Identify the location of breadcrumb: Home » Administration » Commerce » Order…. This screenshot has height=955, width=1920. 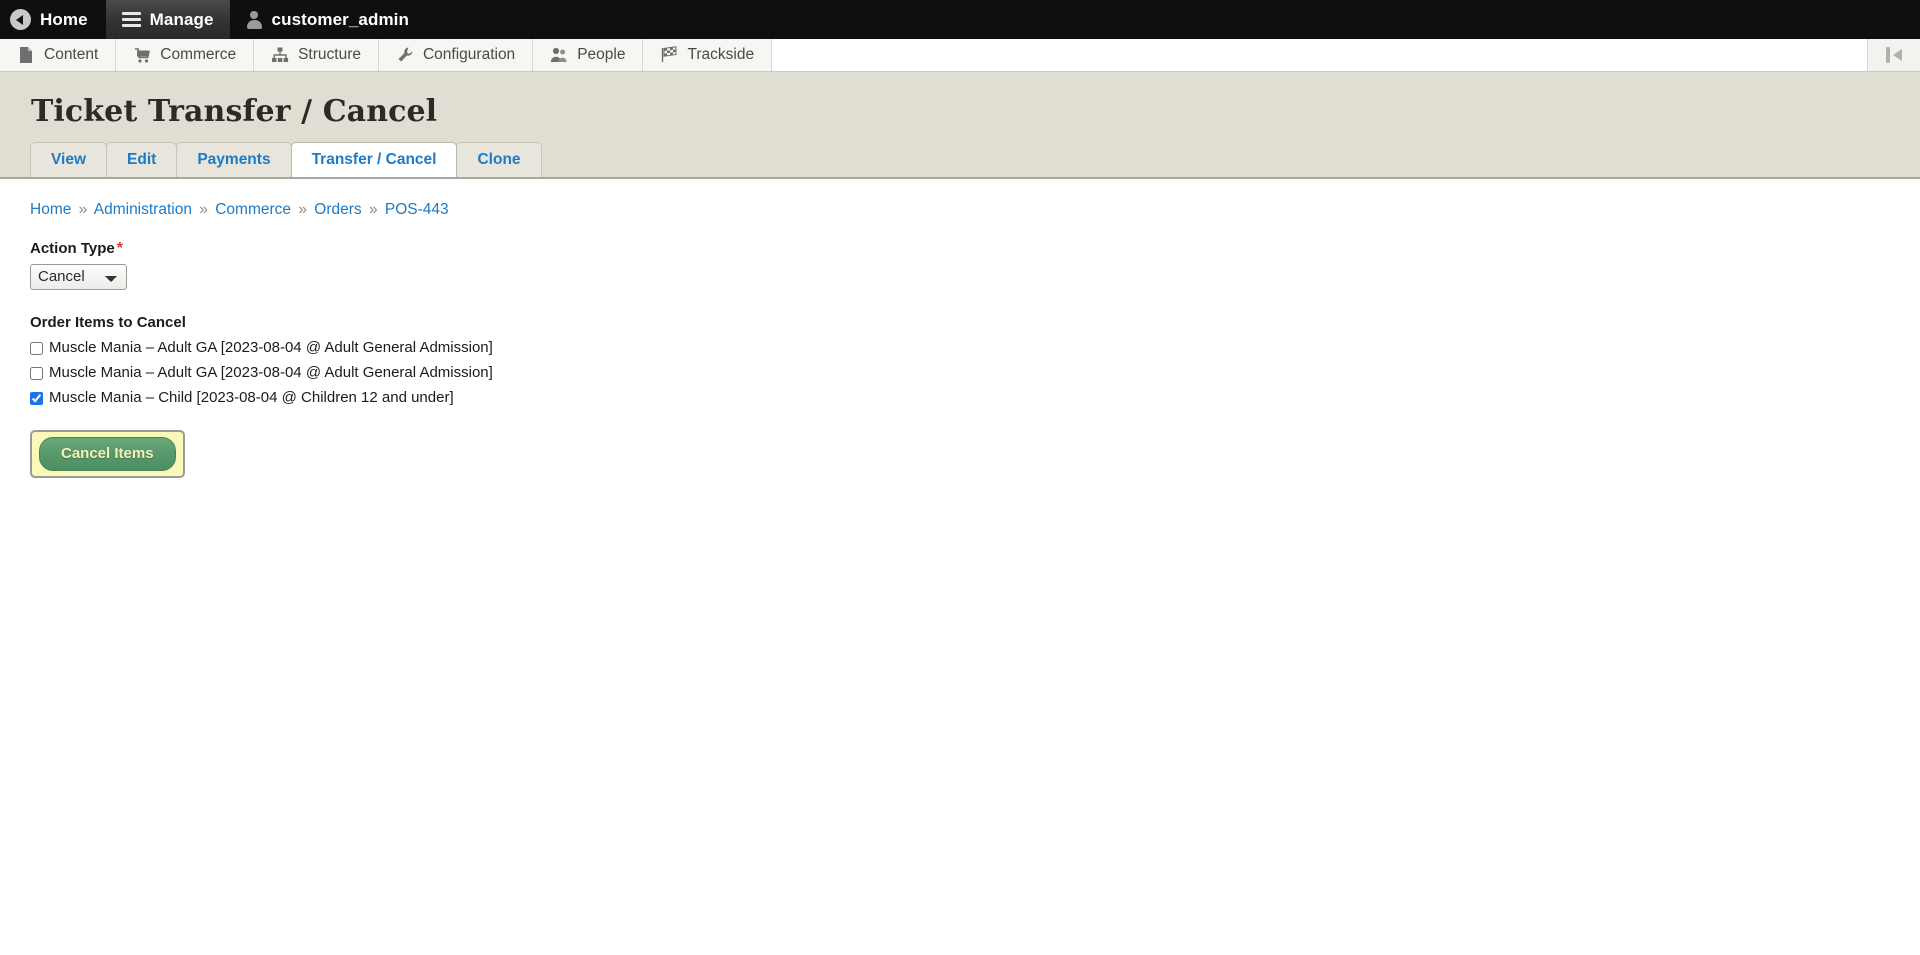
(975, 210).